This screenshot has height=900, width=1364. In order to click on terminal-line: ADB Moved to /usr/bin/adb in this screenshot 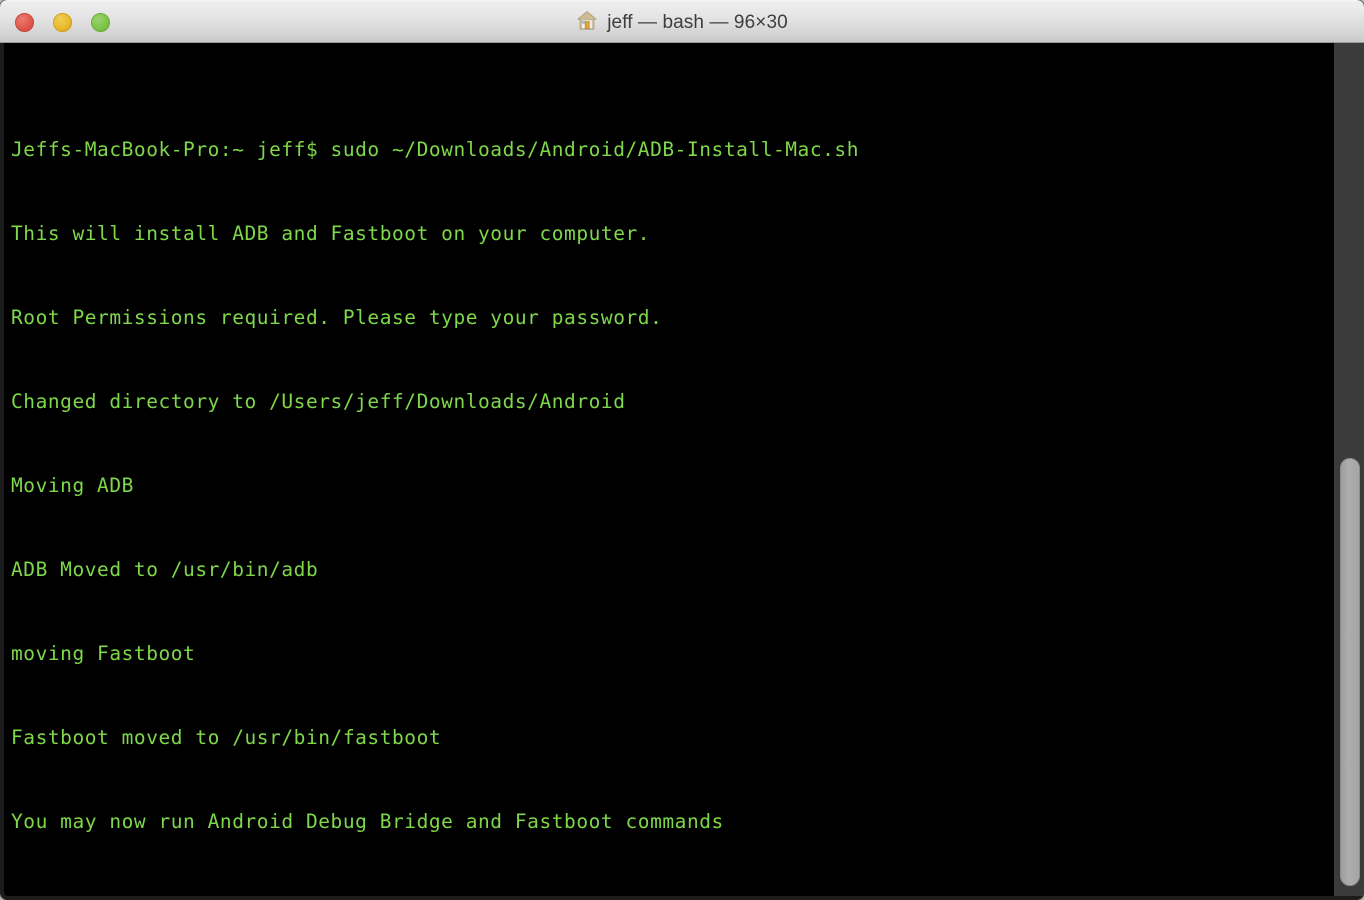, I will do `click(165, 569)`.